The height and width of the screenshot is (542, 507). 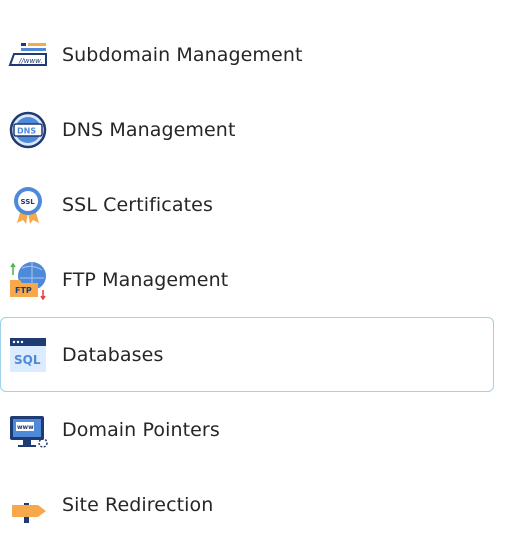 I want to click on menu-item-label: DNS Management, so click(x=149, y=129).